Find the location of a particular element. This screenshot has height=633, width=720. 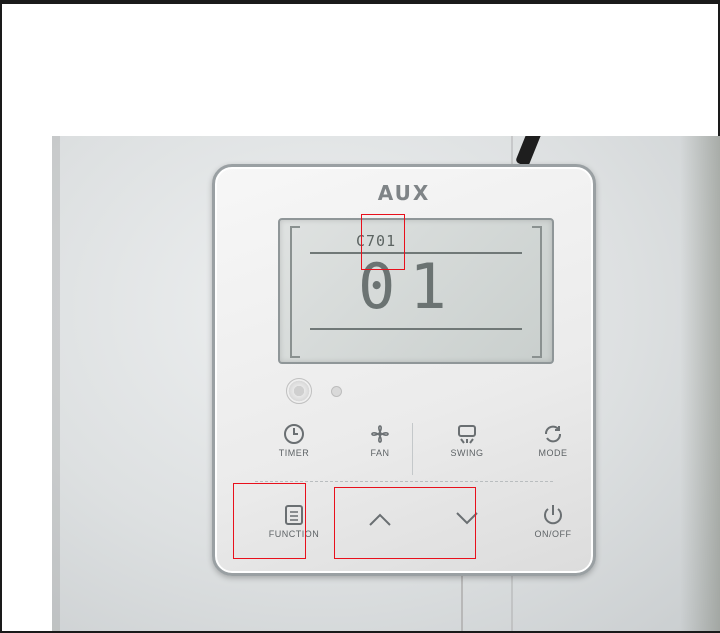

fan-button: FAN is located at coordinates (380, 452).